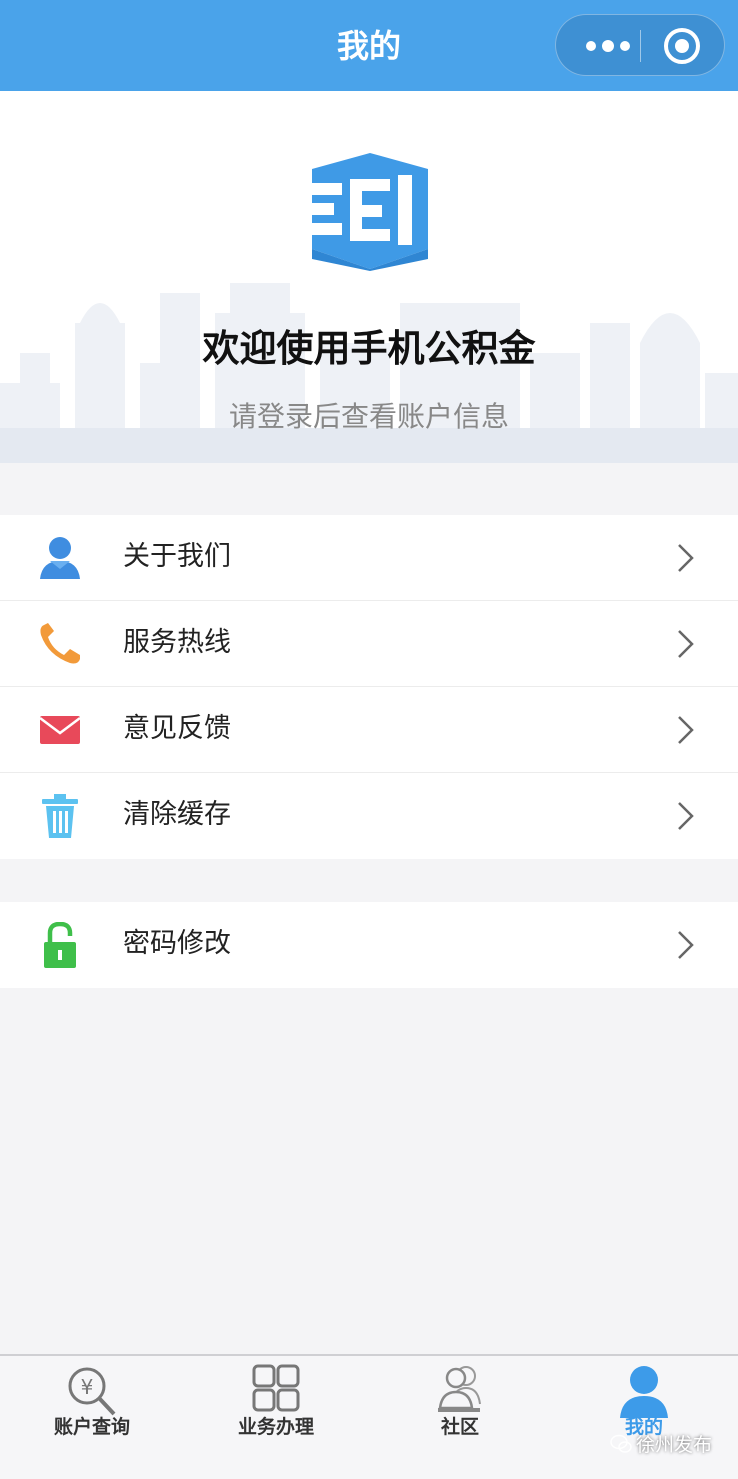 This screenshot has width=738, height=1479. What do you see at coordinates (275, 1427) in the screenshot?
I see `tab-label: 业务办理` at bounding box center [275, 1427].